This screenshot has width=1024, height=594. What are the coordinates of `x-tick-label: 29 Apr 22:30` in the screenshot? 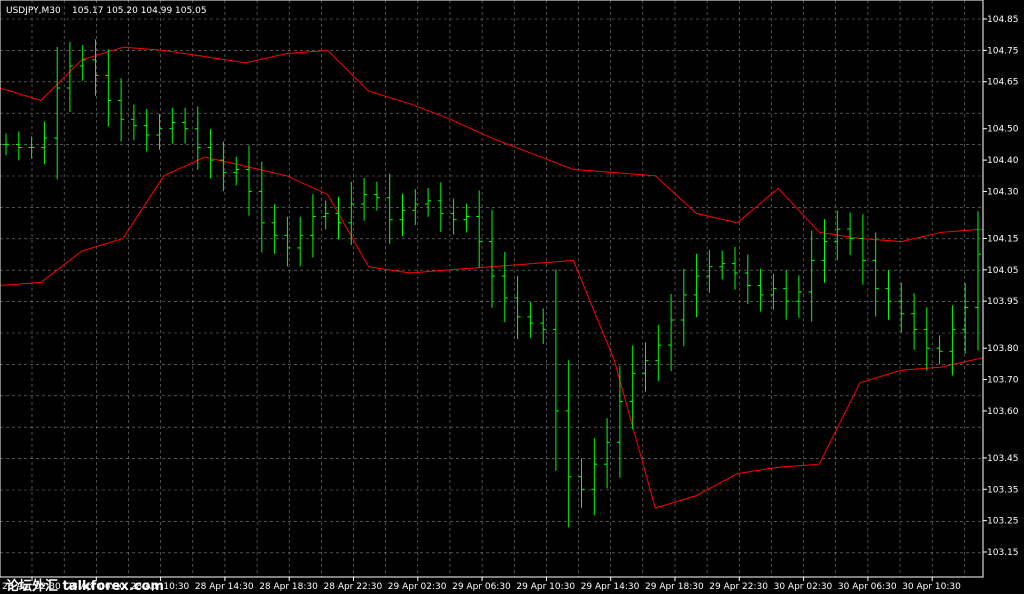 It's located at (738, 587).